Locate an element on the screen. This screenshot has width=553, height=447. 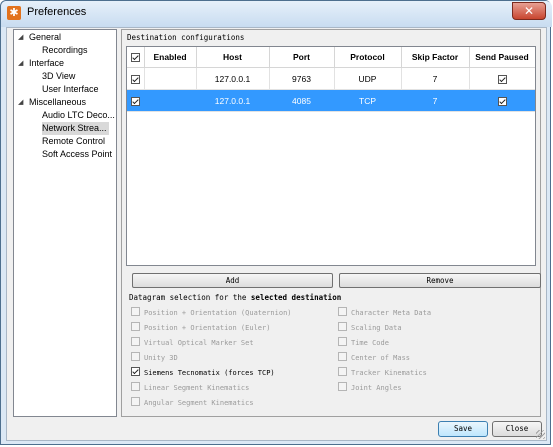
tree-item: Remote Control is located at coordinates (73, 141).